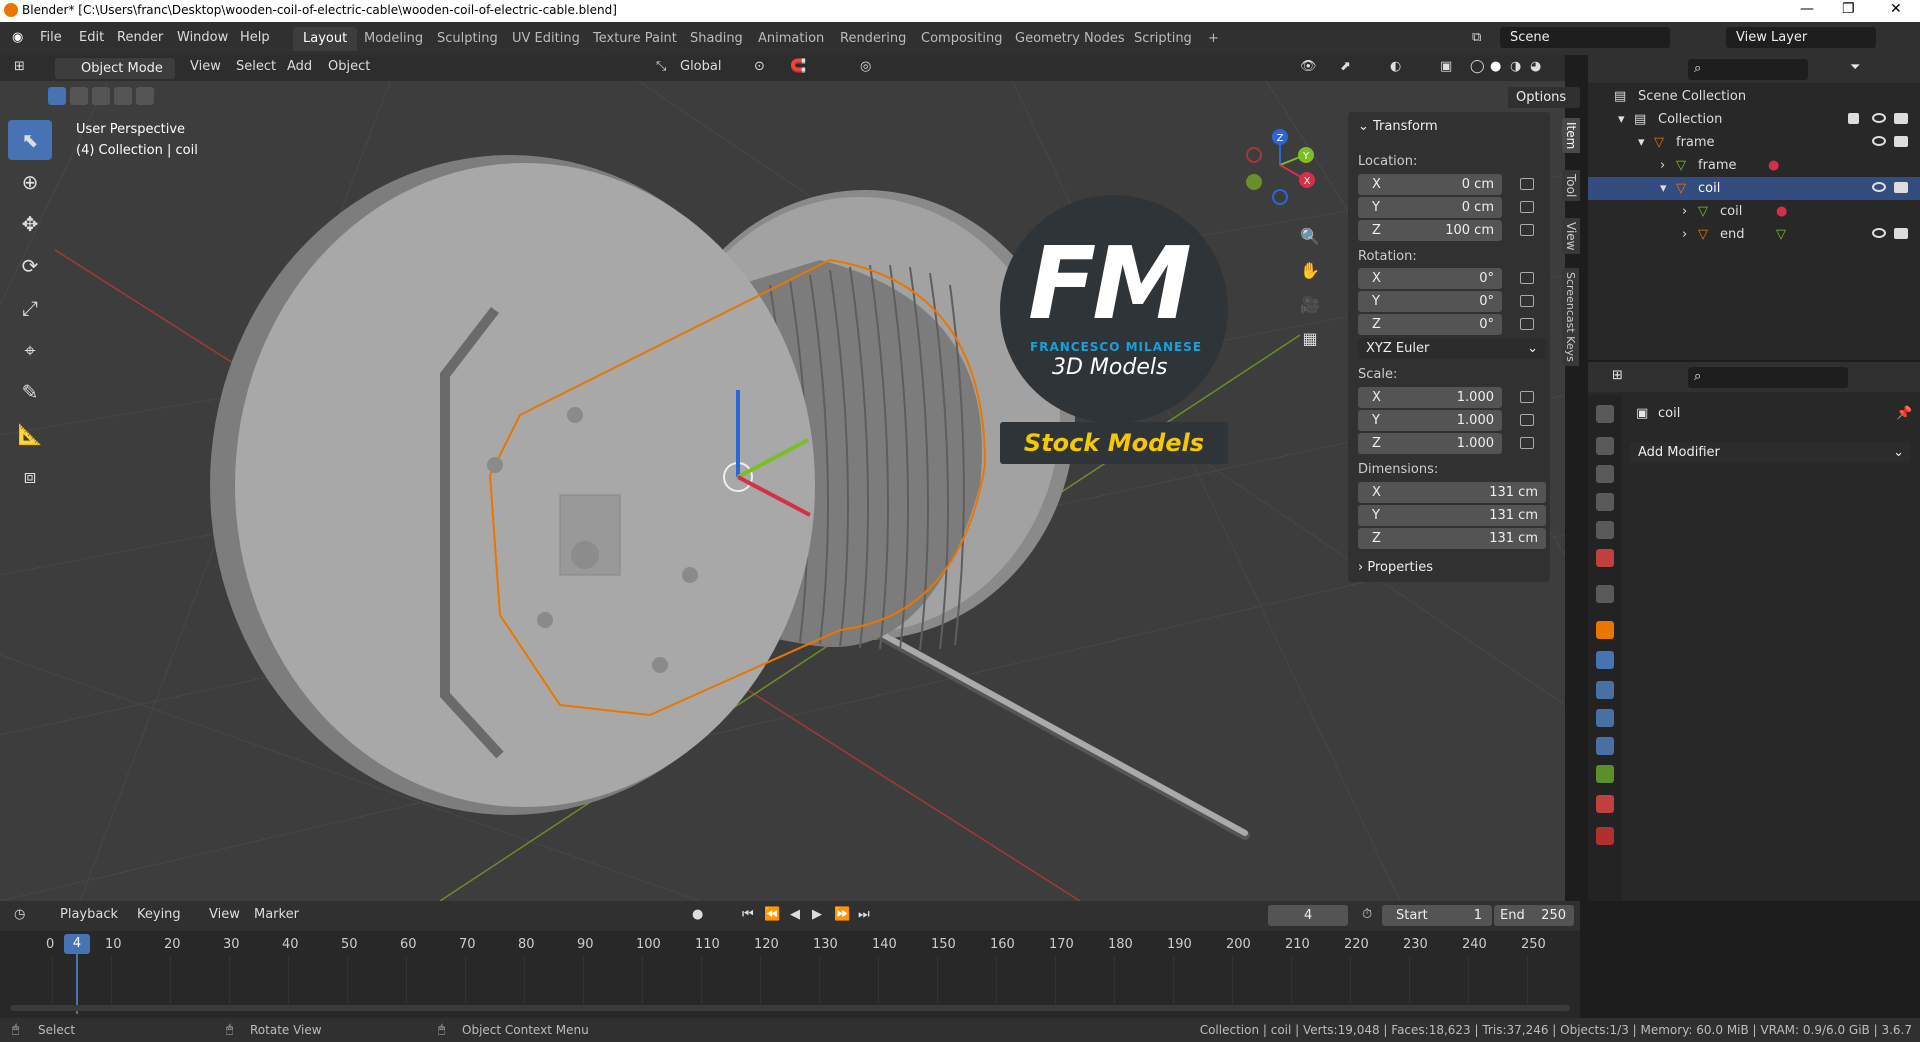  Describe the element at coordinates (791, 39) in the screenshot. I see `tab-animation: Animation` at that location.